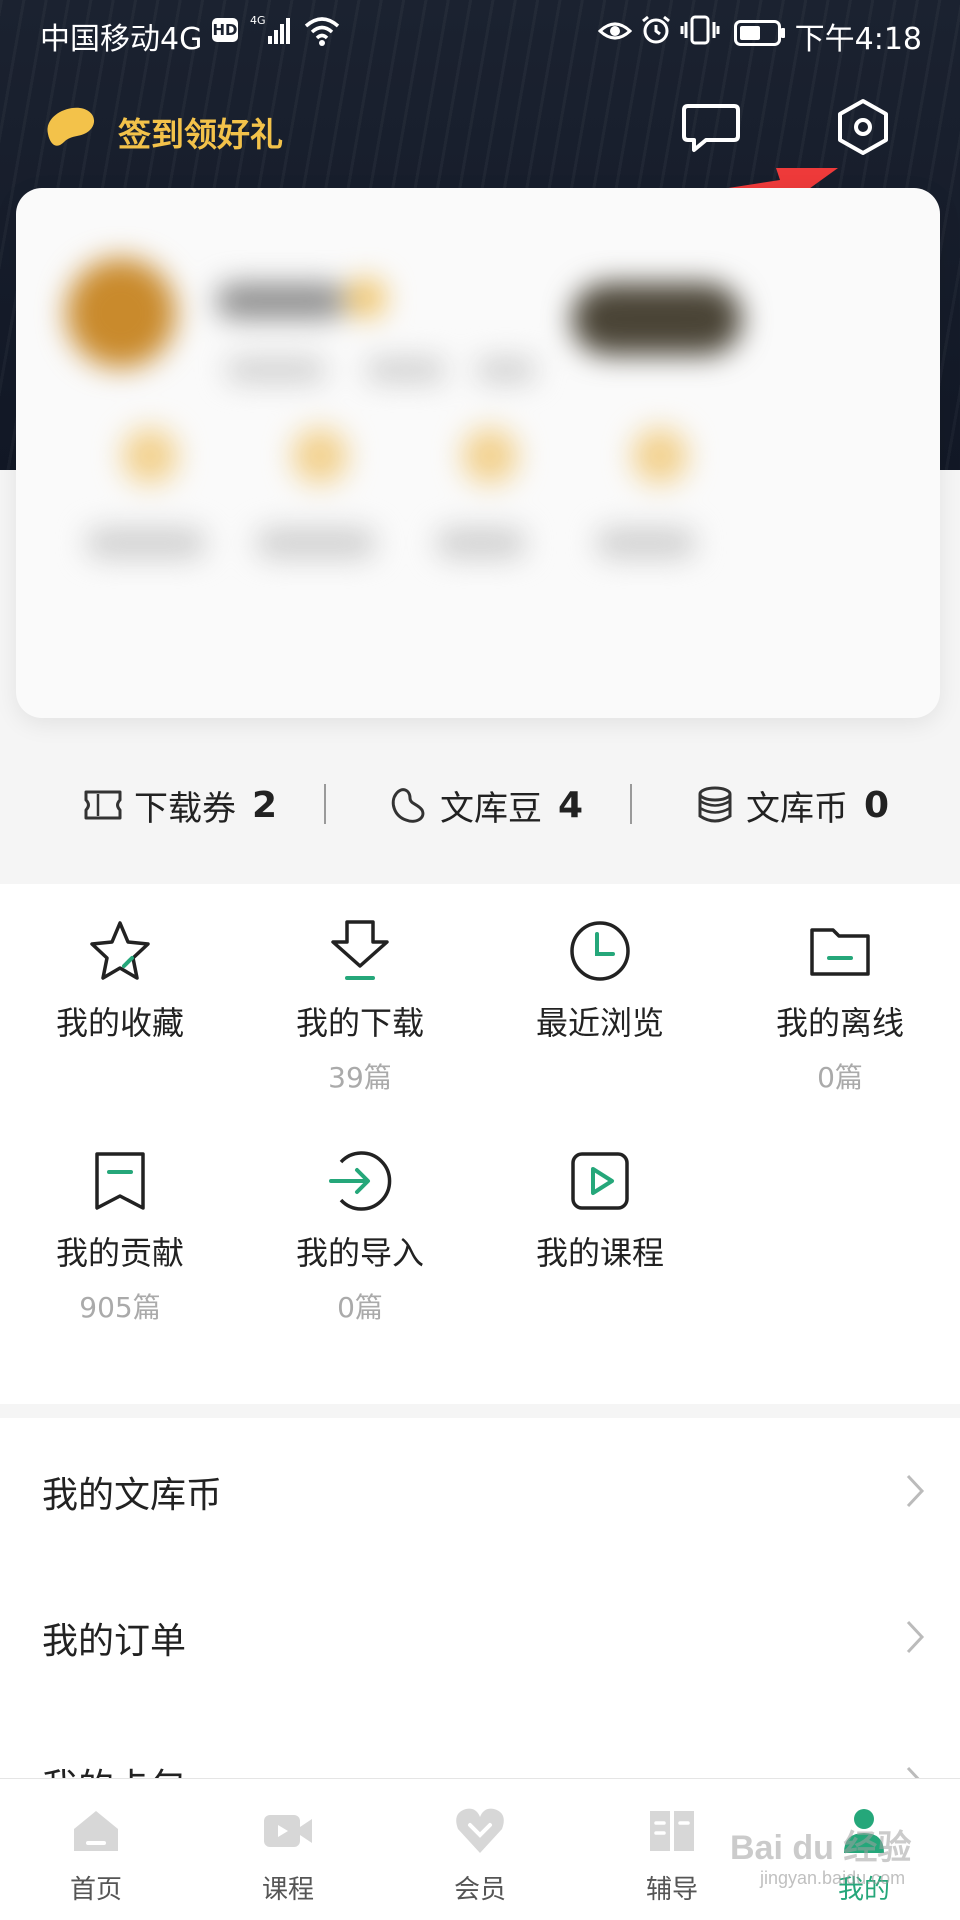  What do you see at coordinates (120, 1224) in the screenshot?
I see `feature-contributions: 我的贡献 905篇` at bounding box center [120, 1224].